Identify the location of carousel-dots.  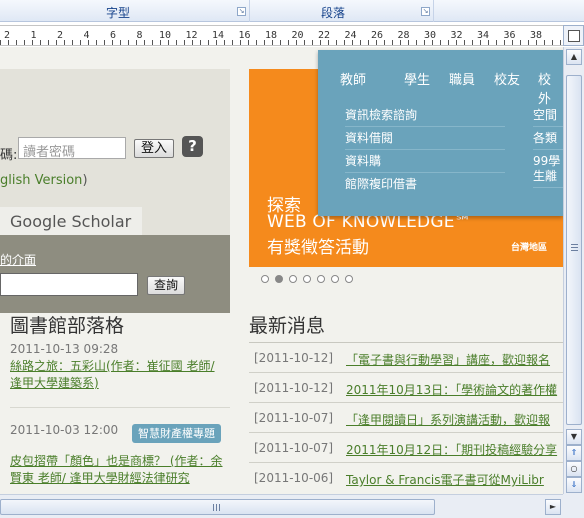
(406, 280).